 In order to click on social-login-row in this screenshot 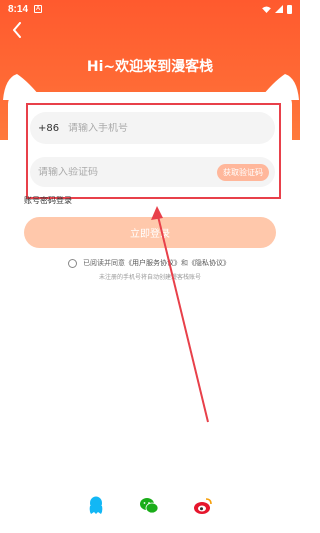, I will do `click(150, 507)`.